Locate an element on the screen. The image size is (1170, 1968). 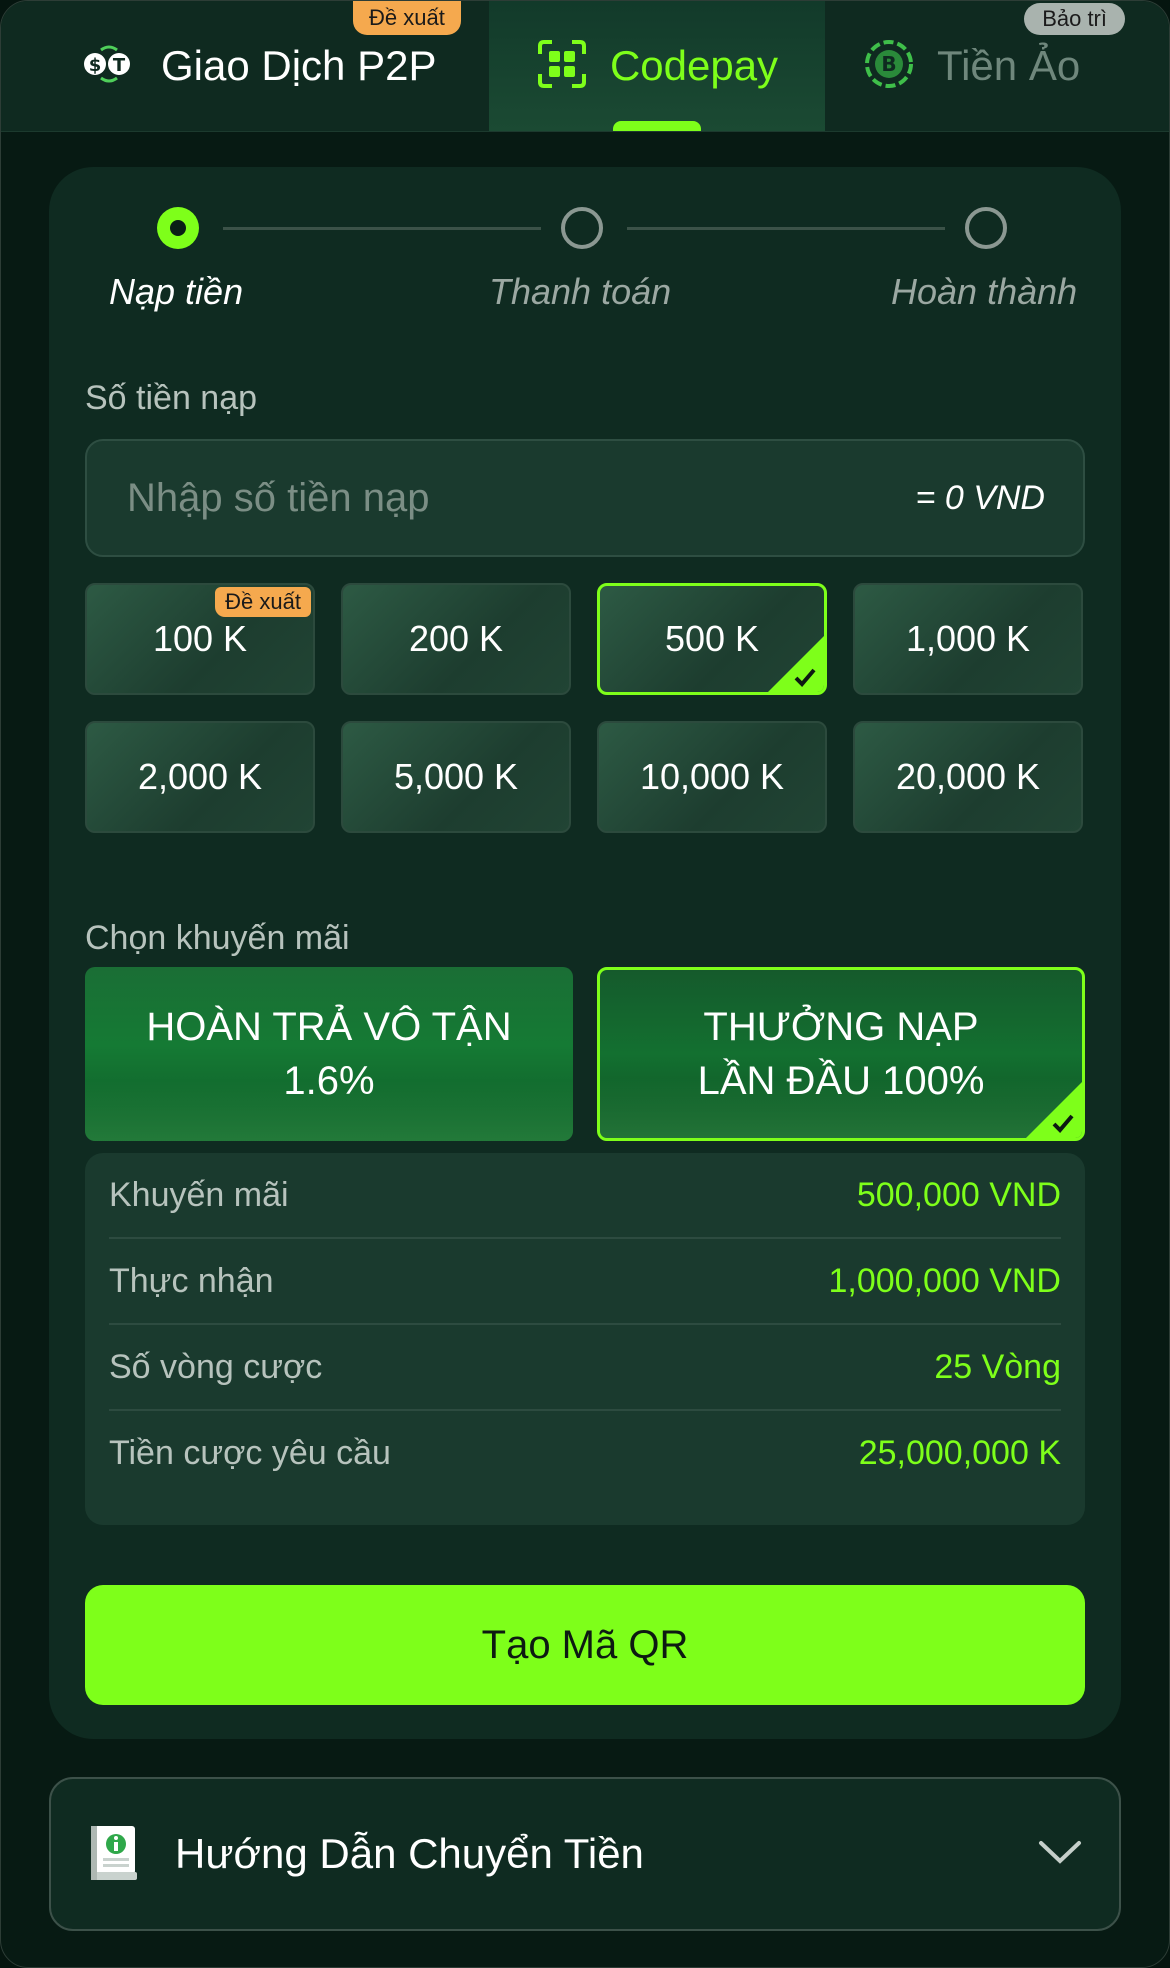
guide-title: Hướng Dẫn Chuyển Tiền is located at coordinates (409, 1853).